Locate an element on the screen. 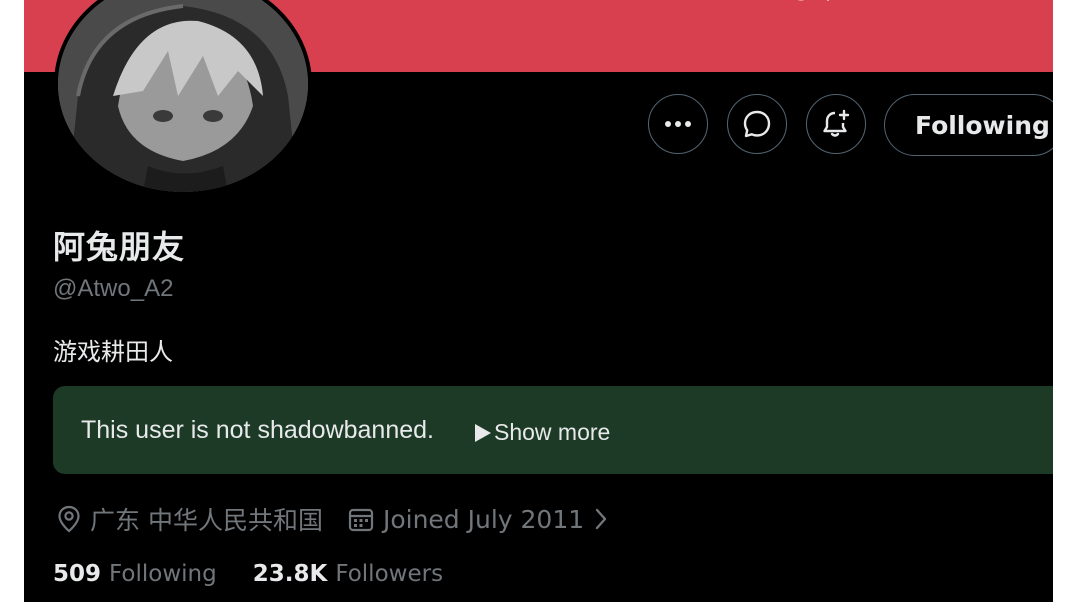  following-count: 509 is located at coordinates (77, 574).